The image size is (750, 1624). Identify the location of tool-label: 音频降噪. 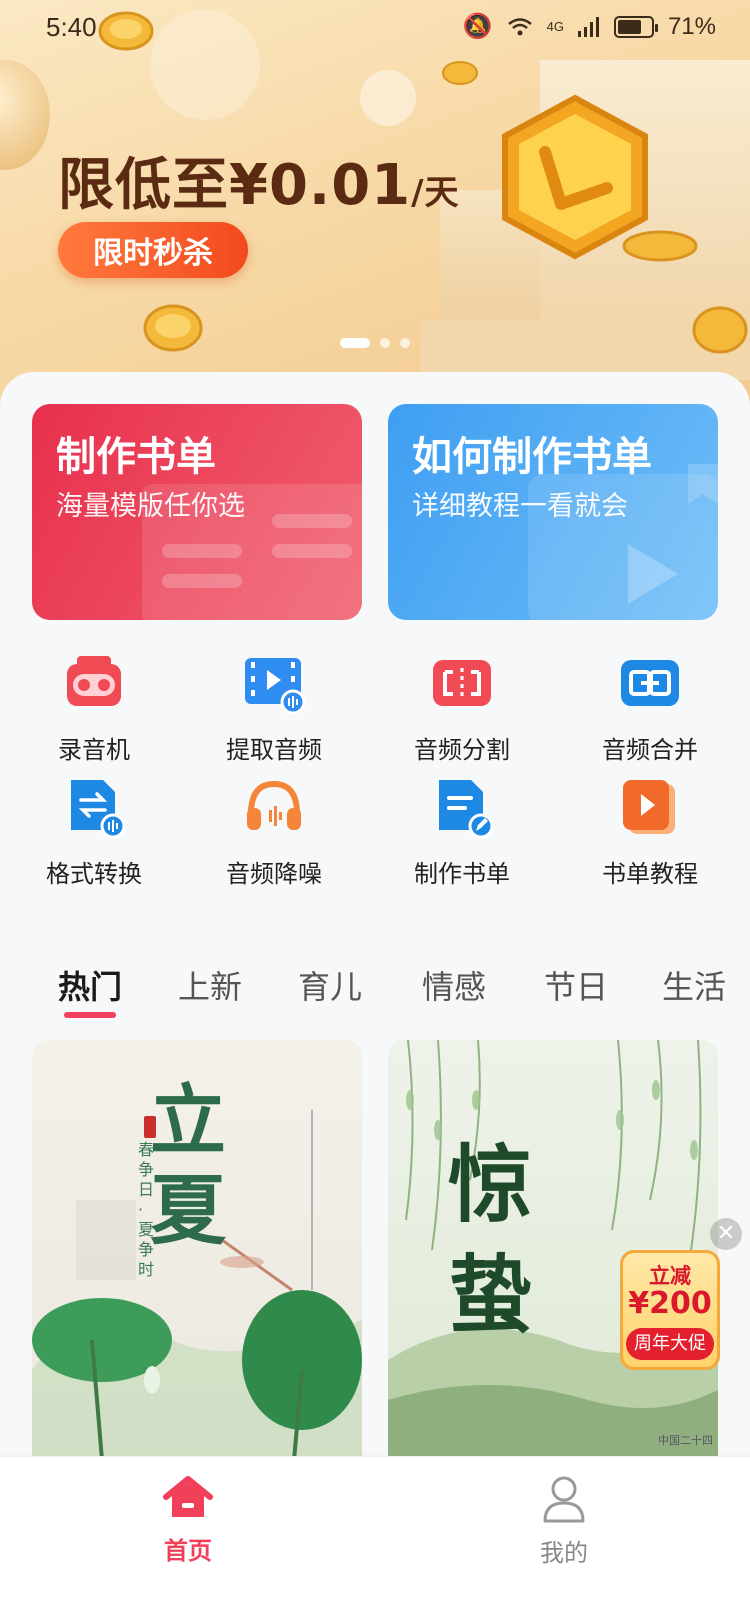
(274, 874).